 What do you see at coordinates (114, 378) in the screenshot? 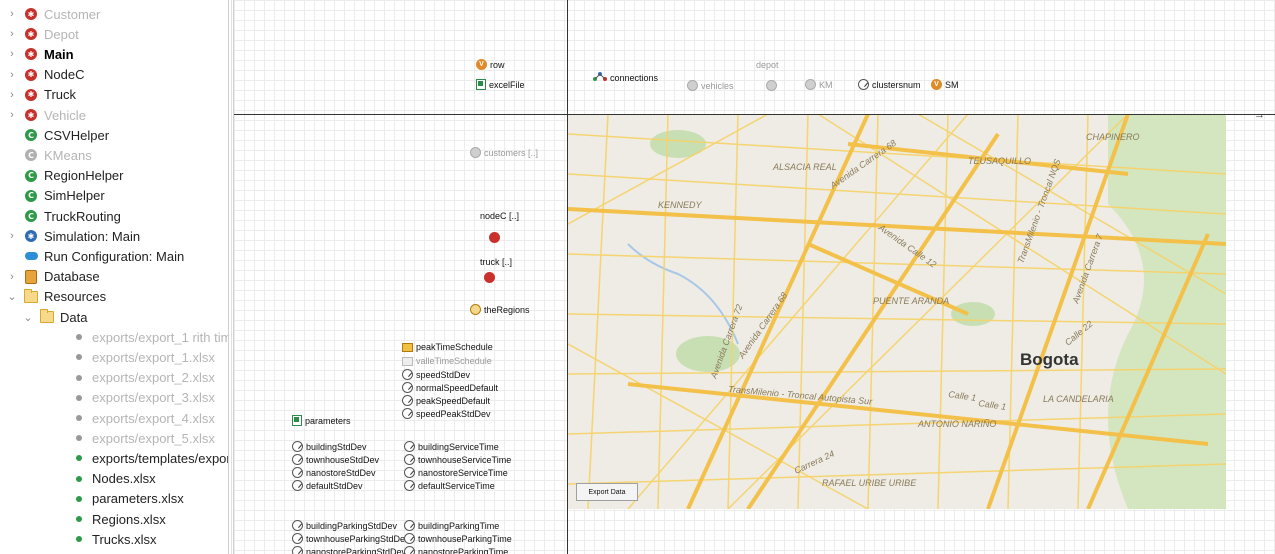
I see `tree-item: exports/export_2.xlsx` at bounding box center [114, 378].